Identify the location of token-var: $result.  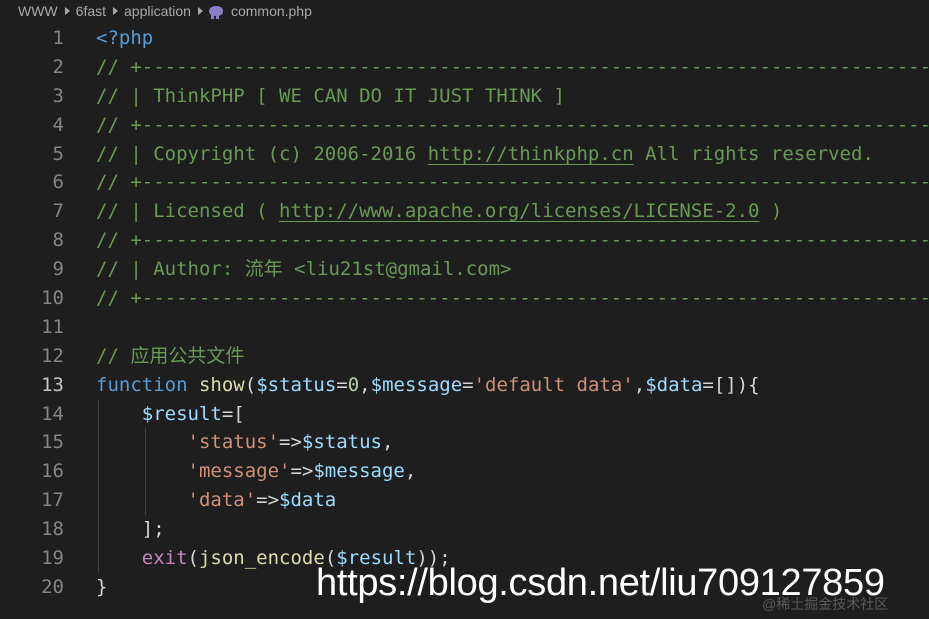
(181, 413).